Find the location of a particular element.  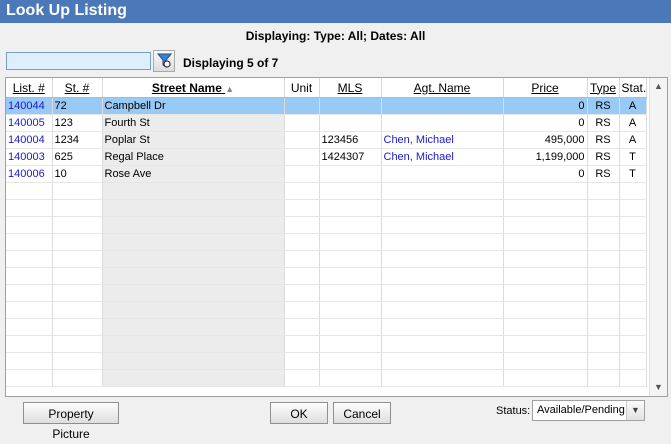

search-input is located at coordinates (78, 61).